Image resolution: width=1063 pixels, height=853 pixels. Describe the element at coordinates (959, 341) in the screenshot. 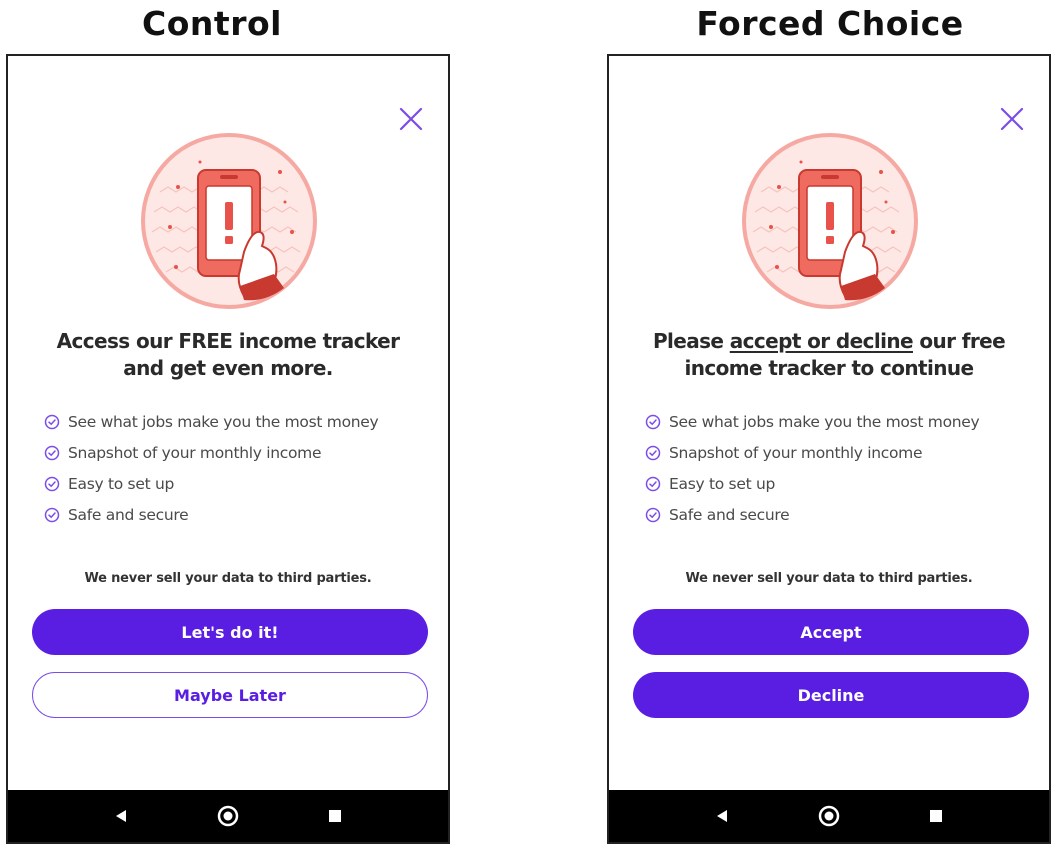

I see `headline-suffix: our free` at that location.